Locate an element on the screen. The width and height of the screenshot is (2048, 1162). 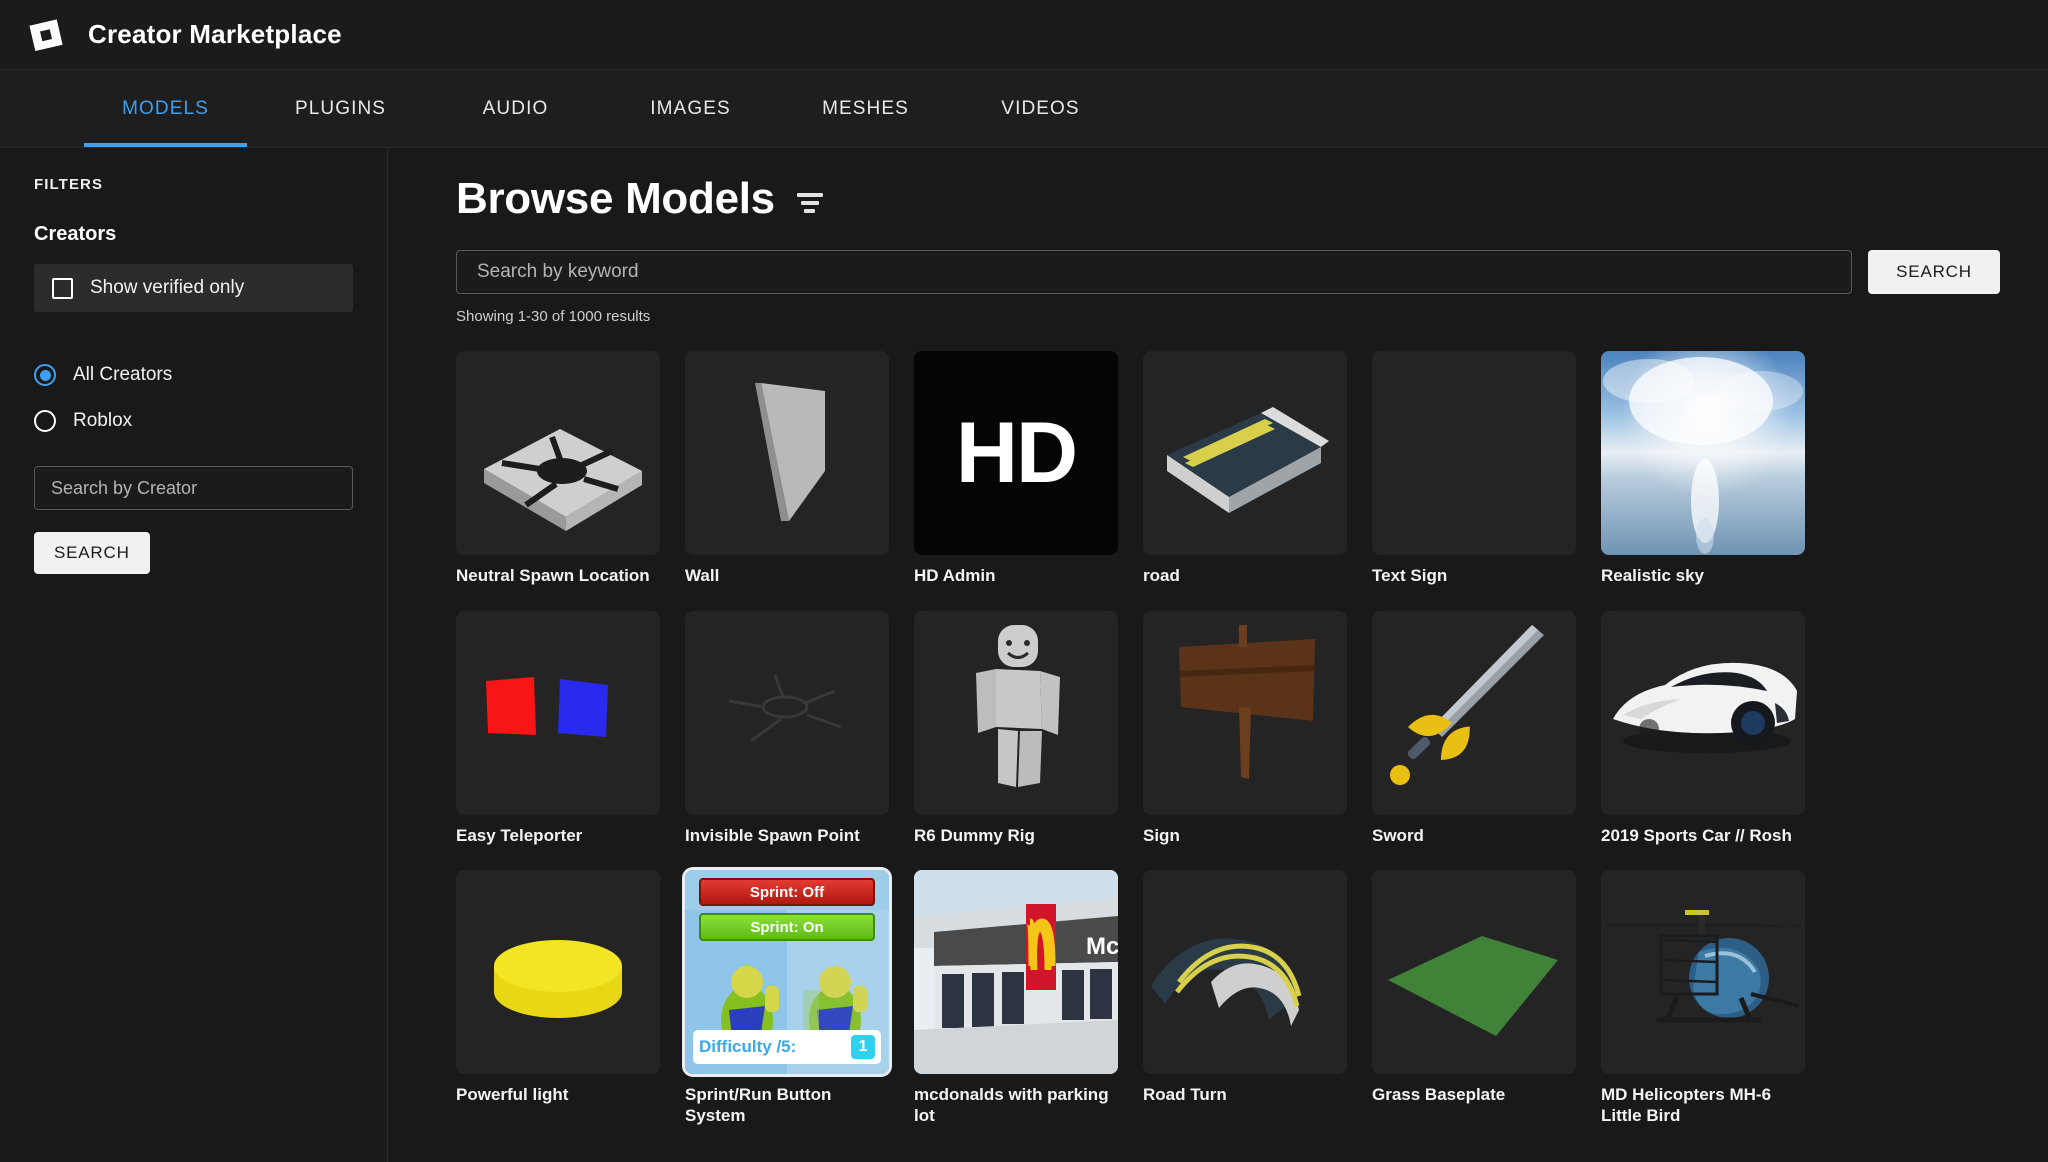
yellow-cylinder-icon is located at coordinates (558, 972).